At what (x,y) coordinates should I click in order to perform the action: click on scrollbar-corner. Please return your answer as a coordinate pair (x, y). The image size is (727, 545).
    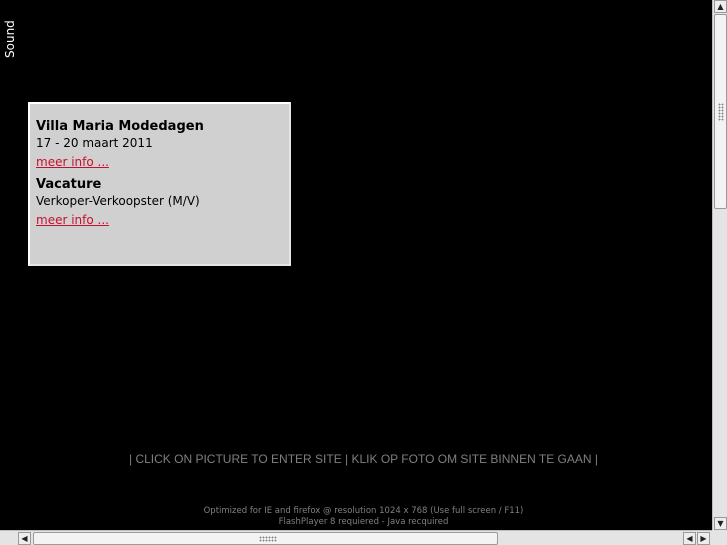
    Looking at the image, I should click on (719, 537).